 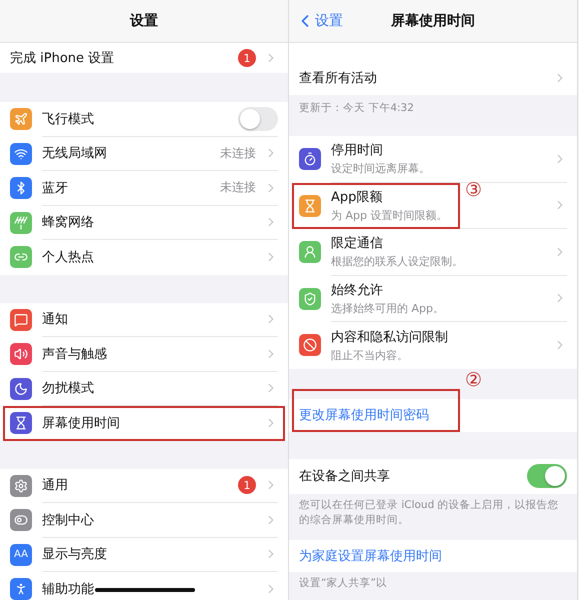 What do you see at coordinates (364, 415) in the screenshot?
I see `passcode-link: 更改屏幕使用时间密码` at bounding box center [364, 415].